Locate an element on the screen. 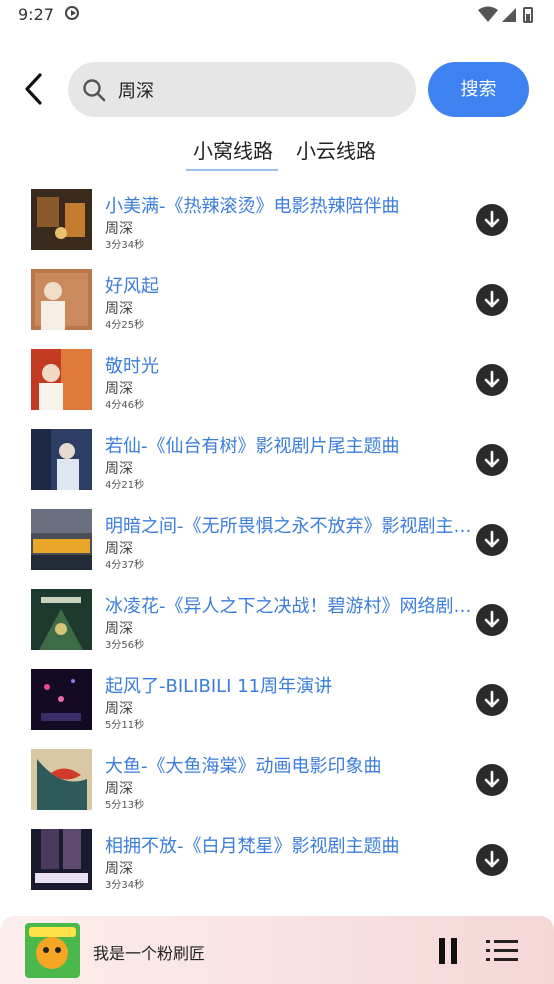 The width and height of the screenshot is (554, 984). song-duration: 5分13秒 is located at coordinates (125, 805).